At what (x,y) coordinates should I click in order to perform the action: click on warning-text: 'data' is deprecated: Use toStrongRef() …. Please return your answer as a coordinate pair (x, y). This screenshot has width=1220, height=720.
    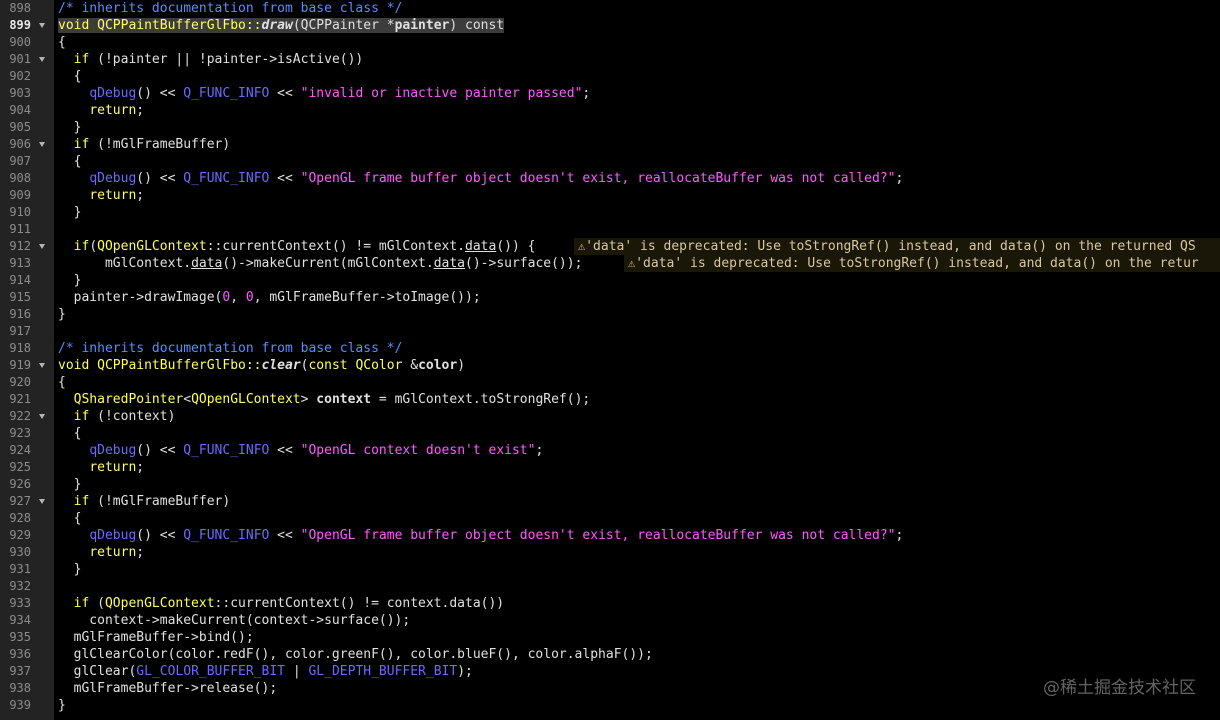
    Looking at the image, I should click on (917, 263).